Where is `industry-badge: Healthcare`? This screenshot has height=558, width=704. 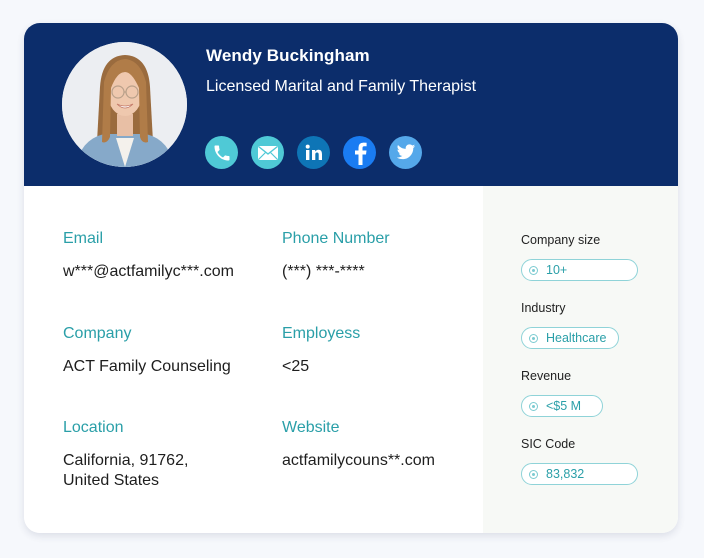 industry-badge: Healthcare is located at coordinates (570, 338).